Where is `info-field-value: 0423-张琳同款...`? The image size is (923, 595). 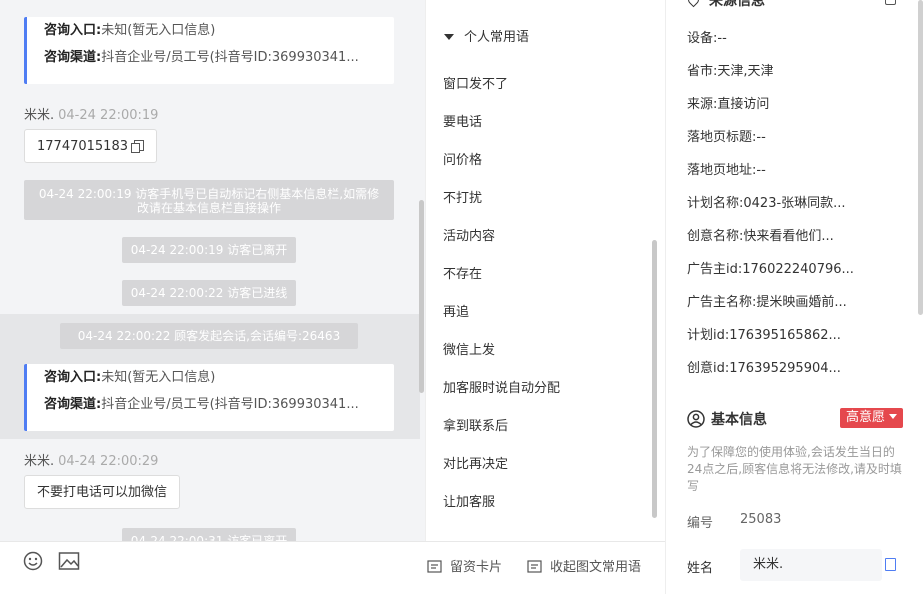 info-field-value: 0423-张琳同款... is located at coordinates (794, 203).